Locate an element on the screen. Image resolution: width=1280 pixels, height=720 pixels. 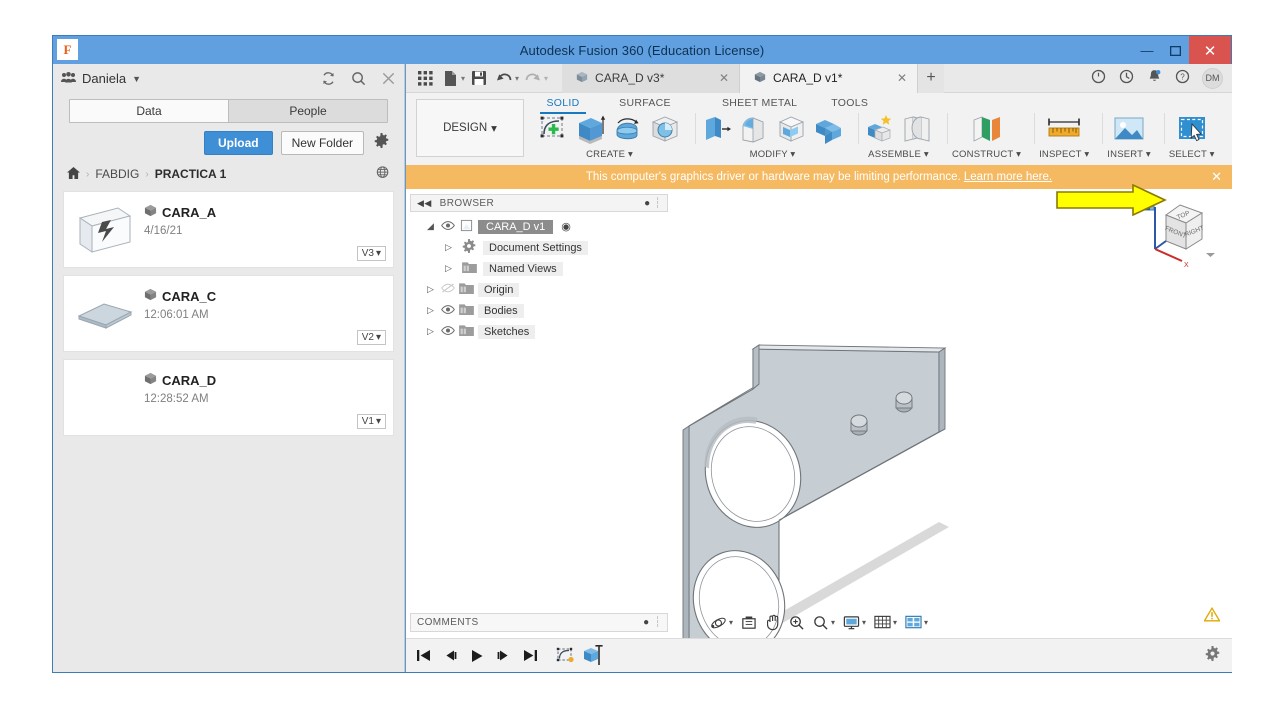
select-icon is located at coordinates (1192, 129).